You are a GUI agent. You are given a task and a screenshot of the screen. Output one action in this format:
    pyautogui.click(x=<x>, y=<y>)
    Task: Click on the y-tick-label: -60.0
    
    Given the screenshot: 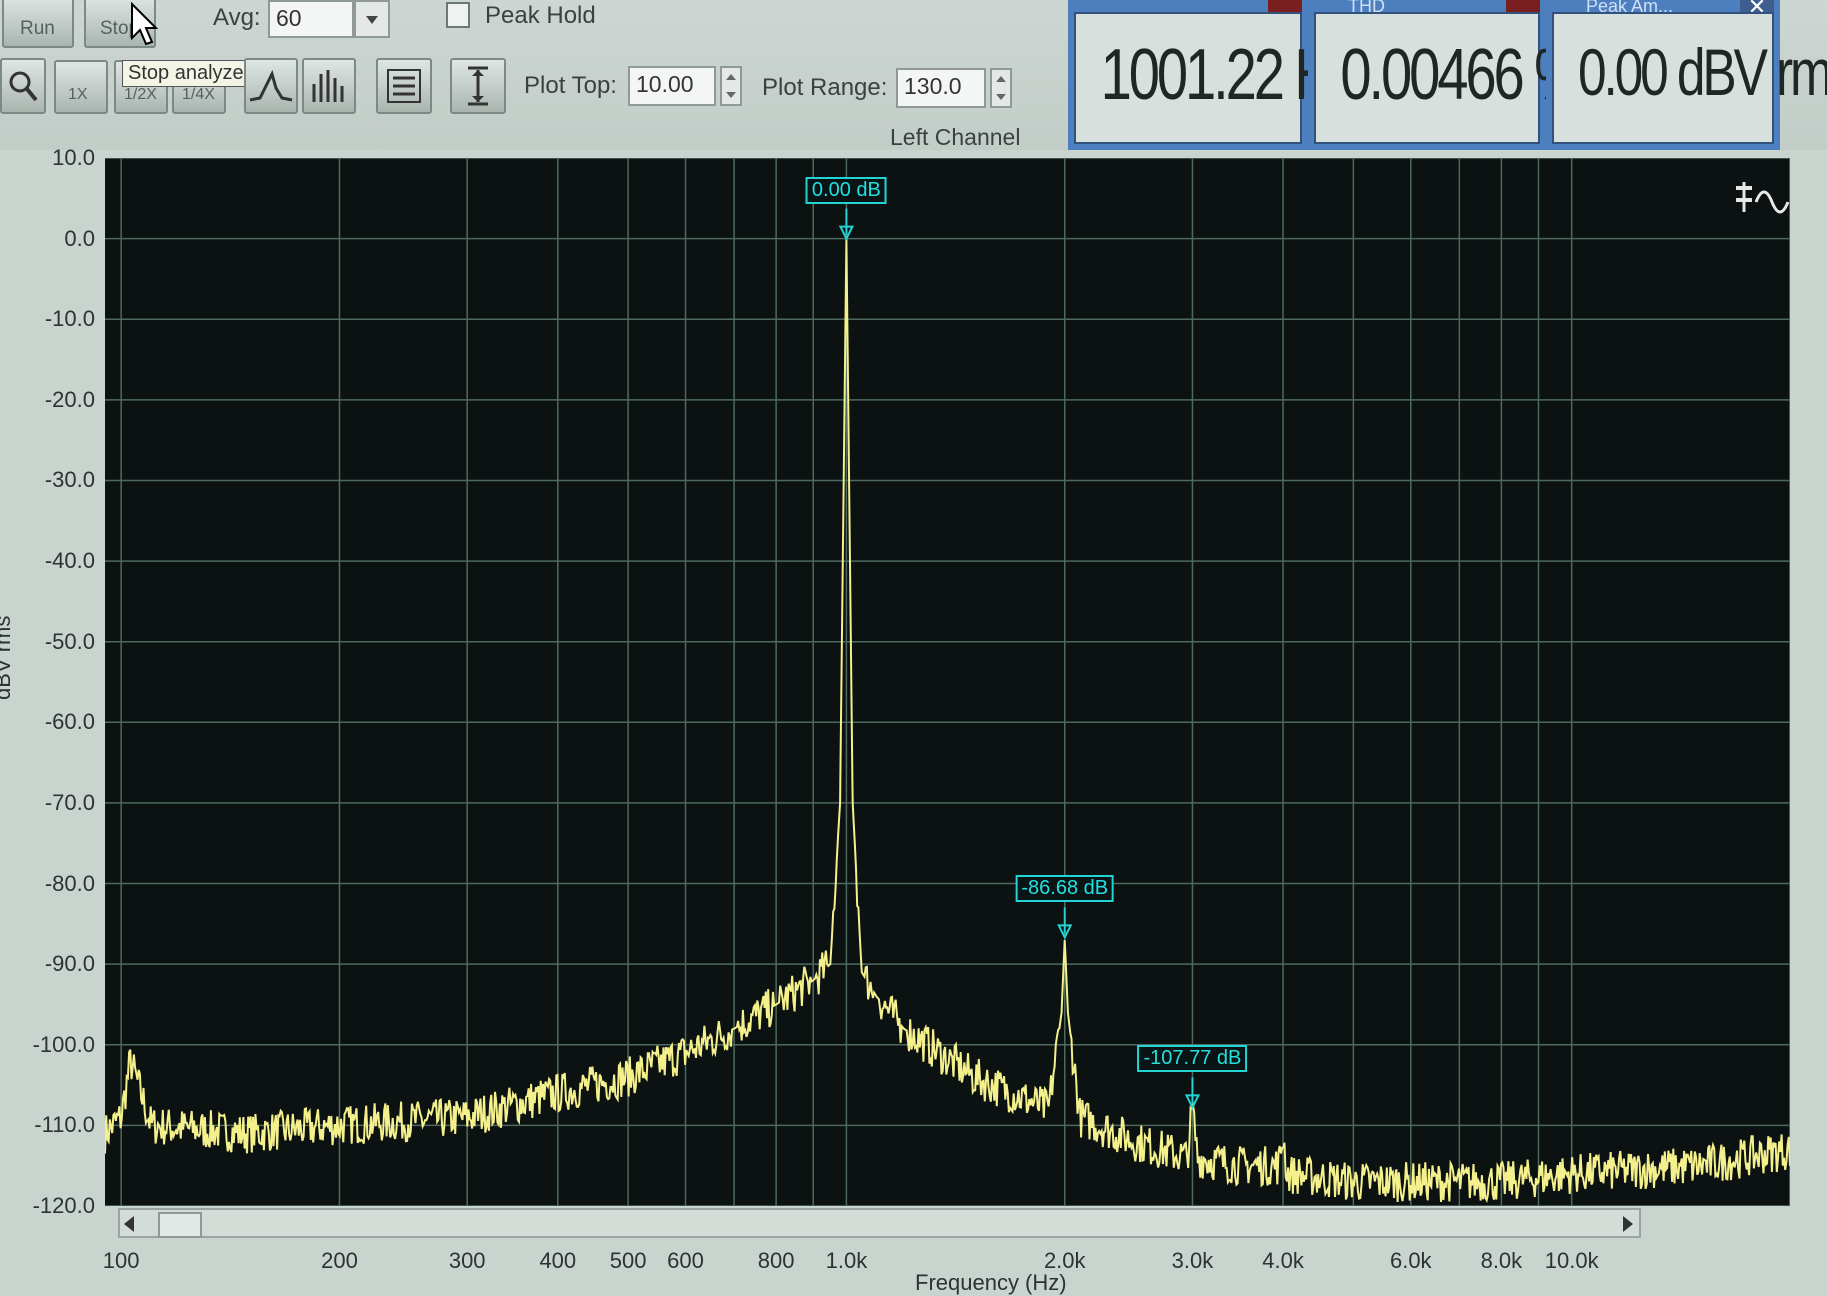 What is the action you would take?
    pyautogui.click(x=69, y=722)
    